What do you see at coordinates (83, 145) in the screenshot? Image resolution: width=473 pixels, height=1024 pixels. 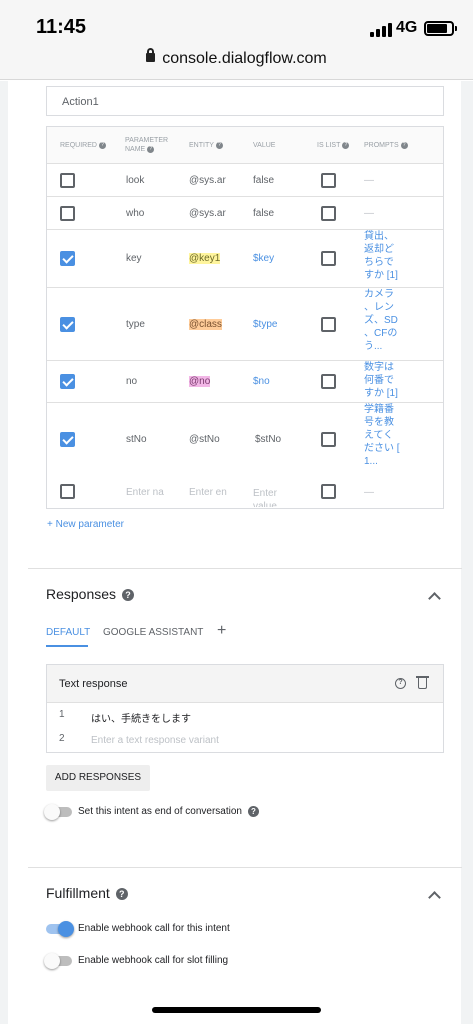 I see `header-required: REQUIRED?` at bounding box center [83, 145].